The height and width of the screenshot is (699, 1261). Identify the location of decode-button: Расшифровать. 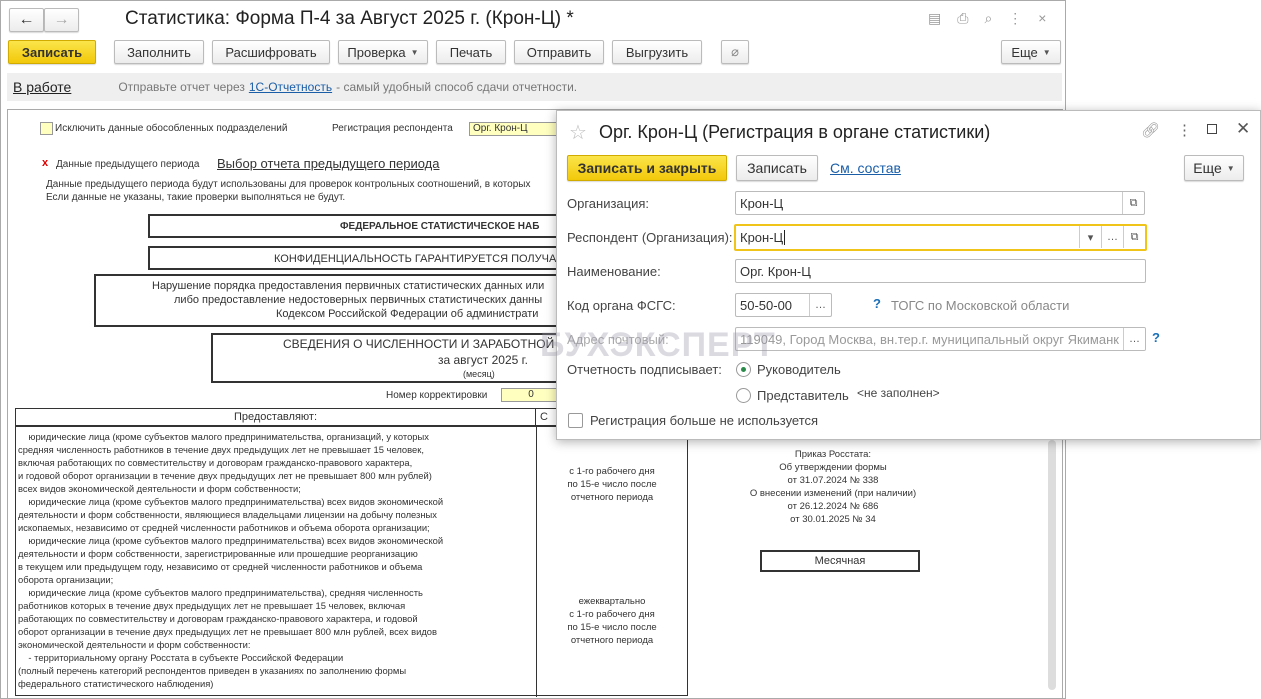
(271, 52).